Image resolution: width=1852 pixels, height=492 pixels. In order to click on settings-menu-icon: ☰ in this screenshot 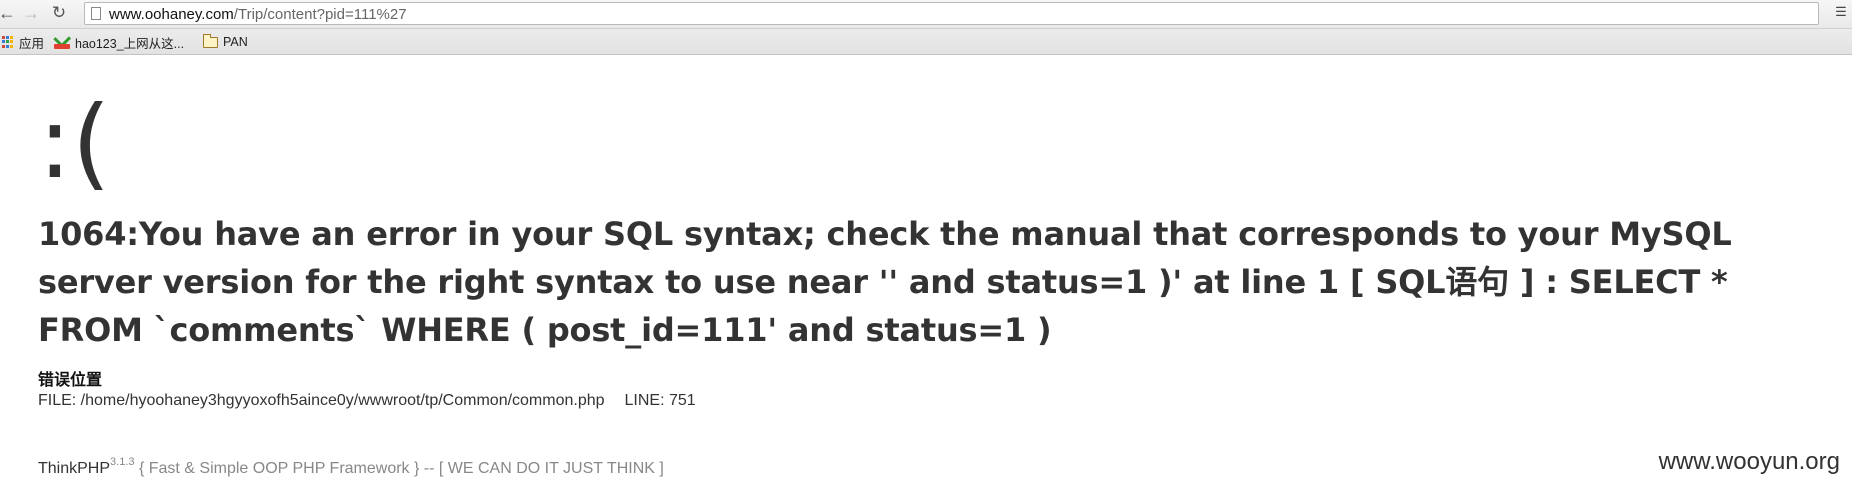, I will do `click(1841, 12)`.